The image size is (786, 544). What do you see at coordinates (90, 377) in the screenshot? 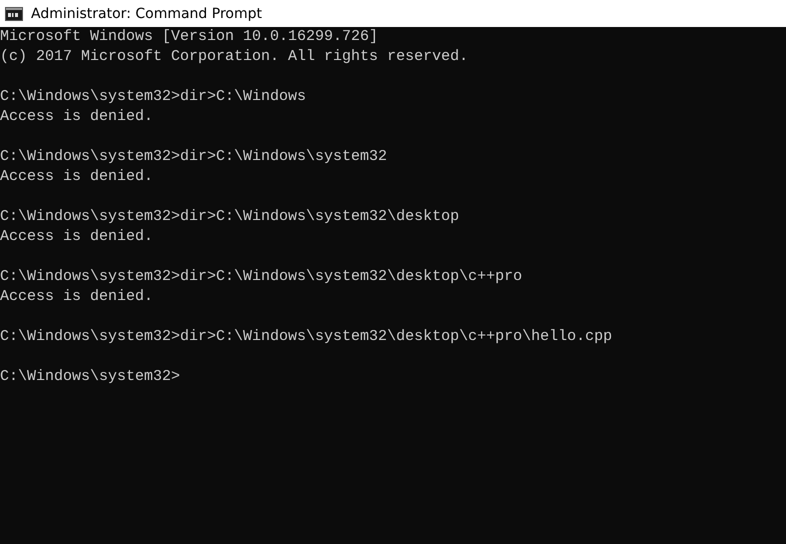
I see `console-line: C:\Windows\system32>` at bounding box center [90, 377].